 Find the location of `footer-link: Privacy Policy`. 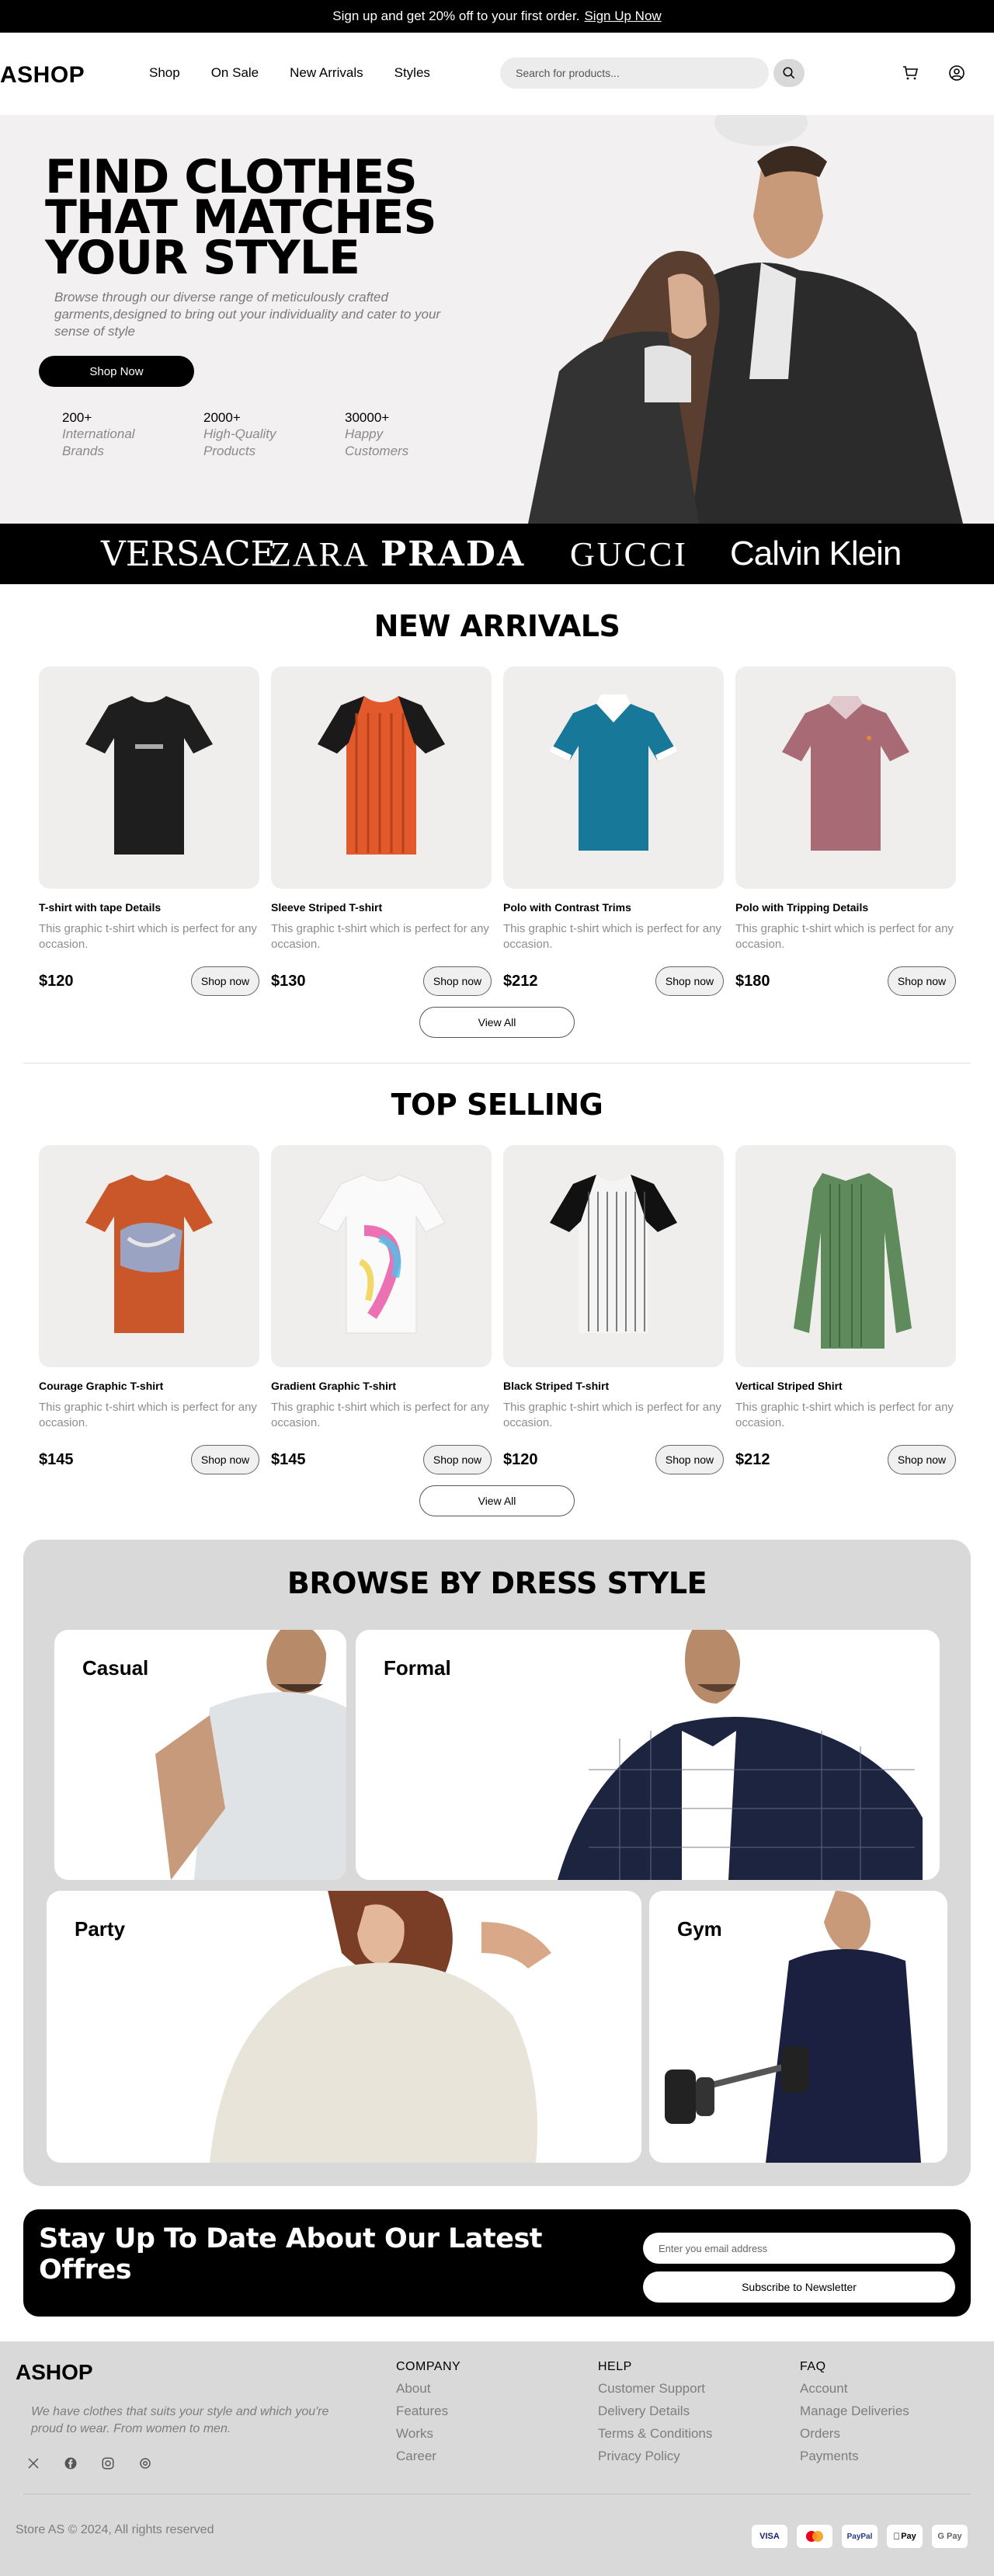

footer-link: Privacy Policy is located at coordinates (655, 2456).